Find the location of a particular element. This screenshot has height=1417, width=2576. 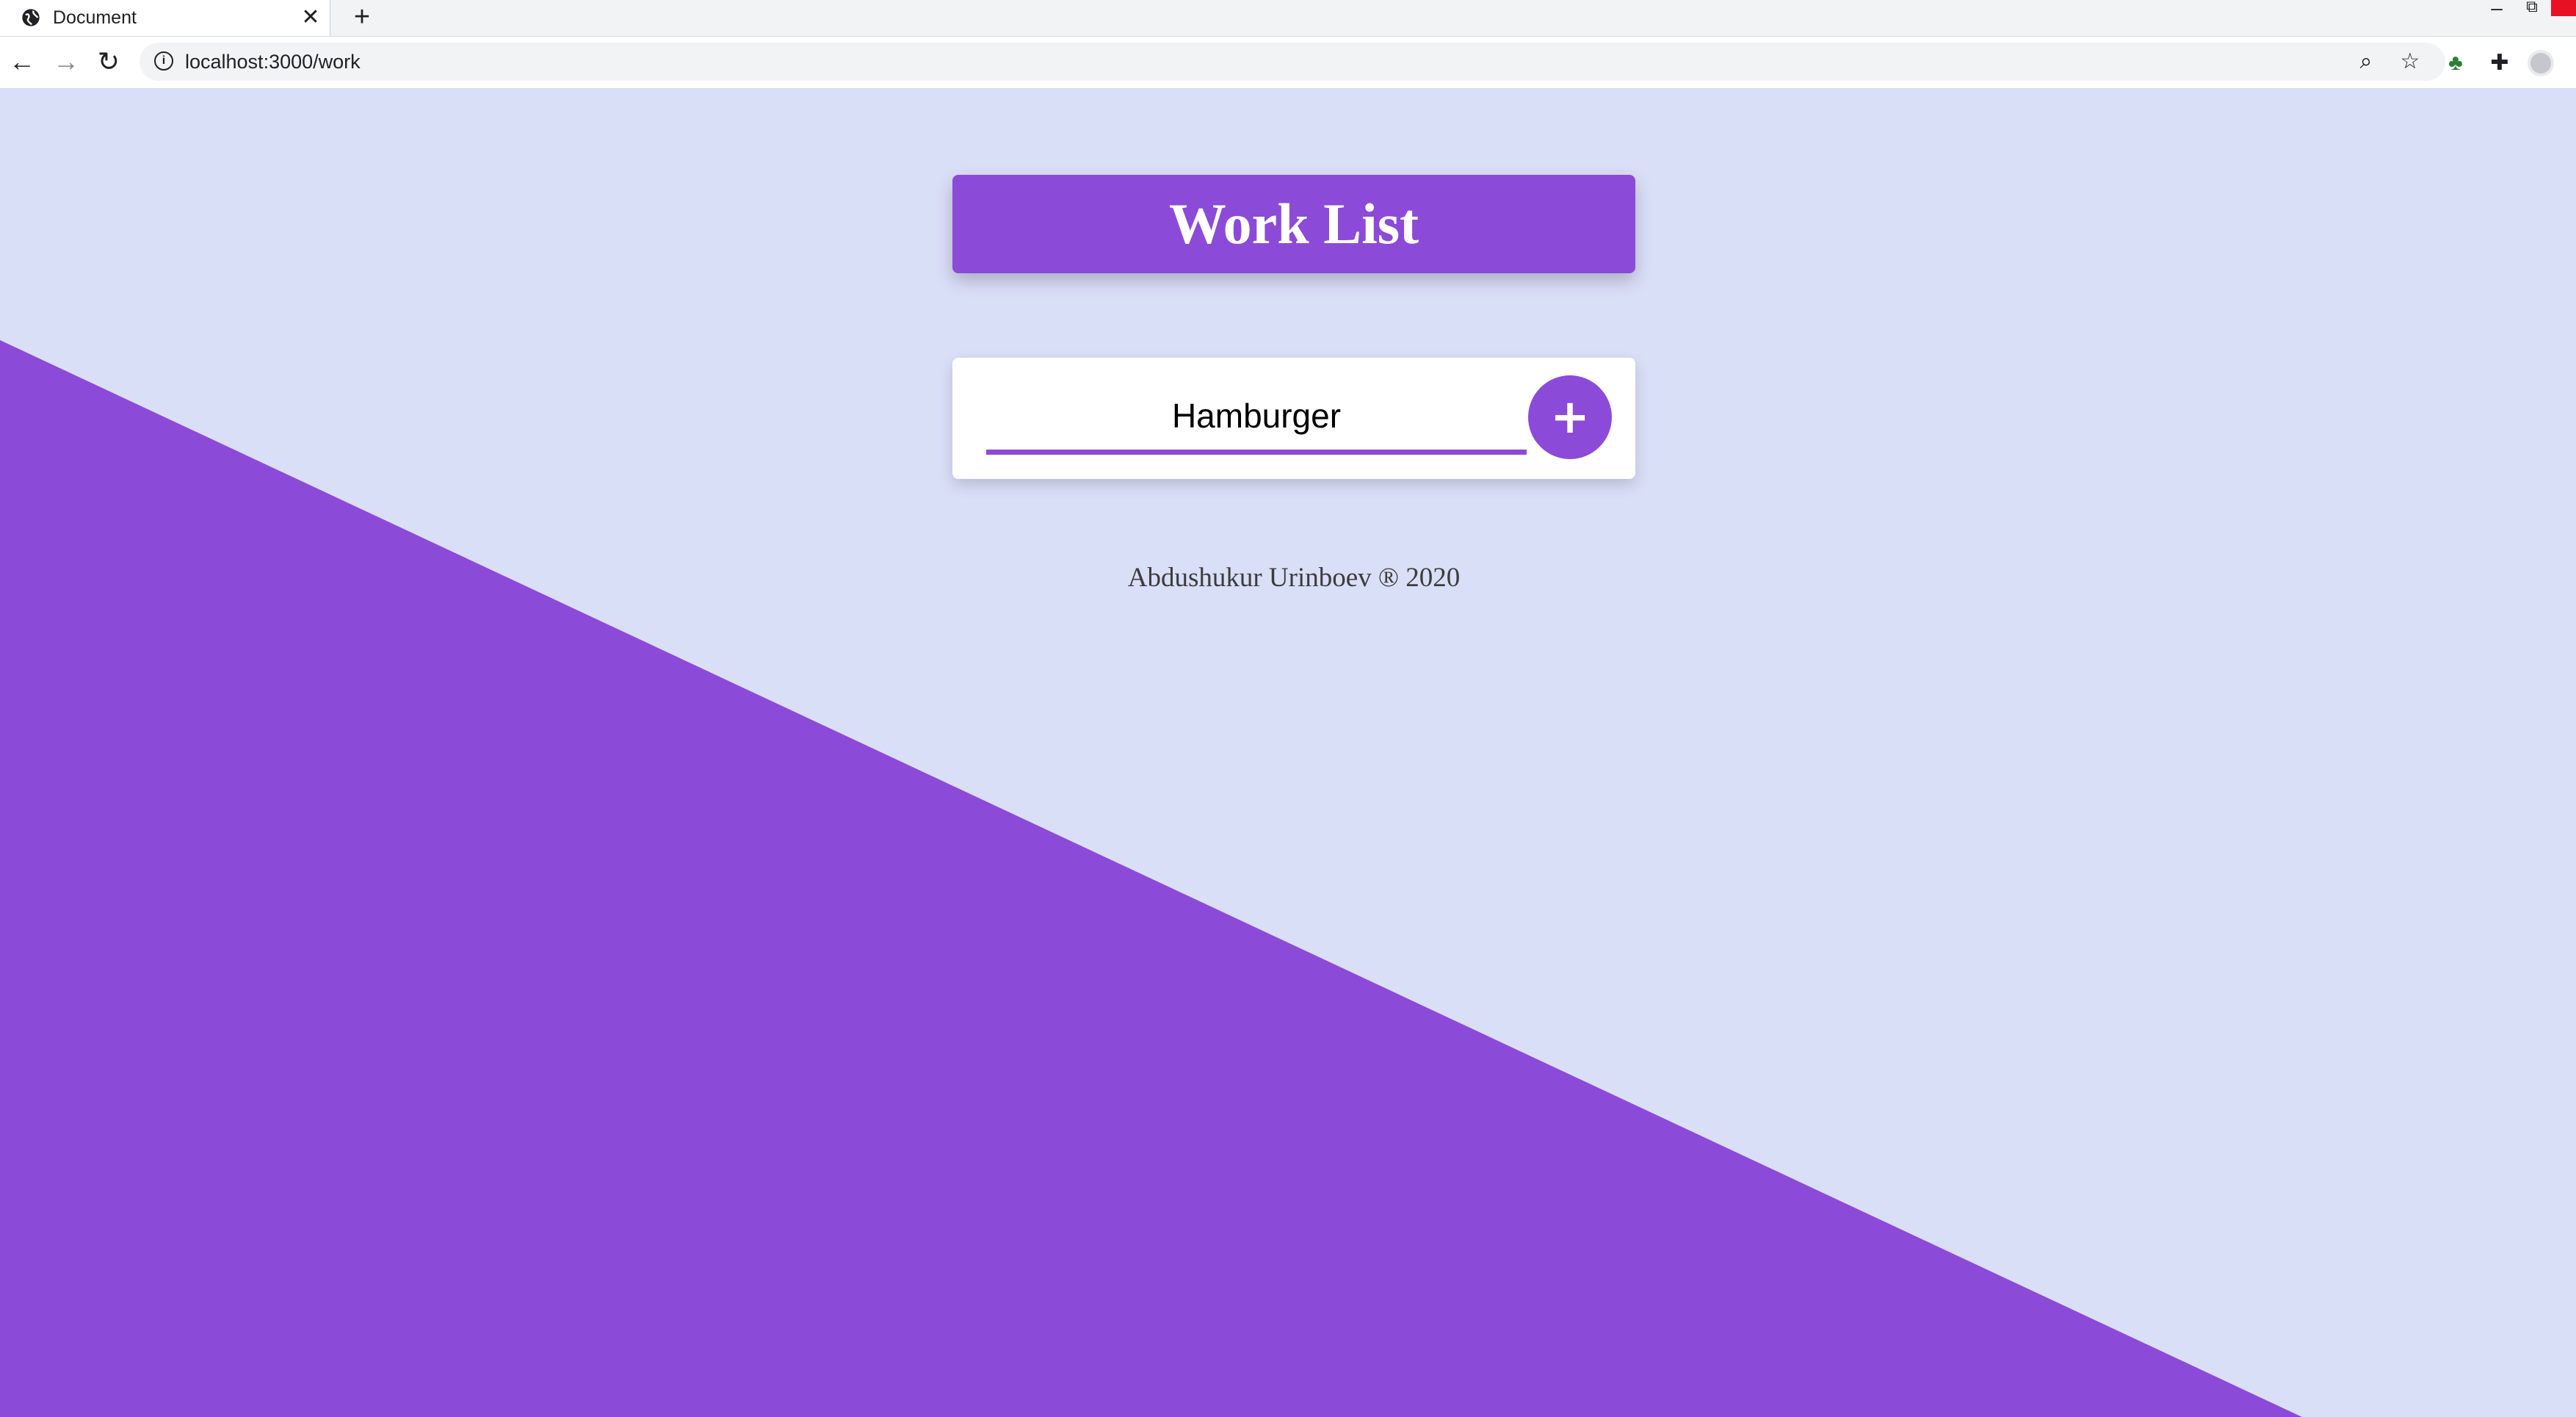

page-title: Work List is located at coordinates (1293, 224).